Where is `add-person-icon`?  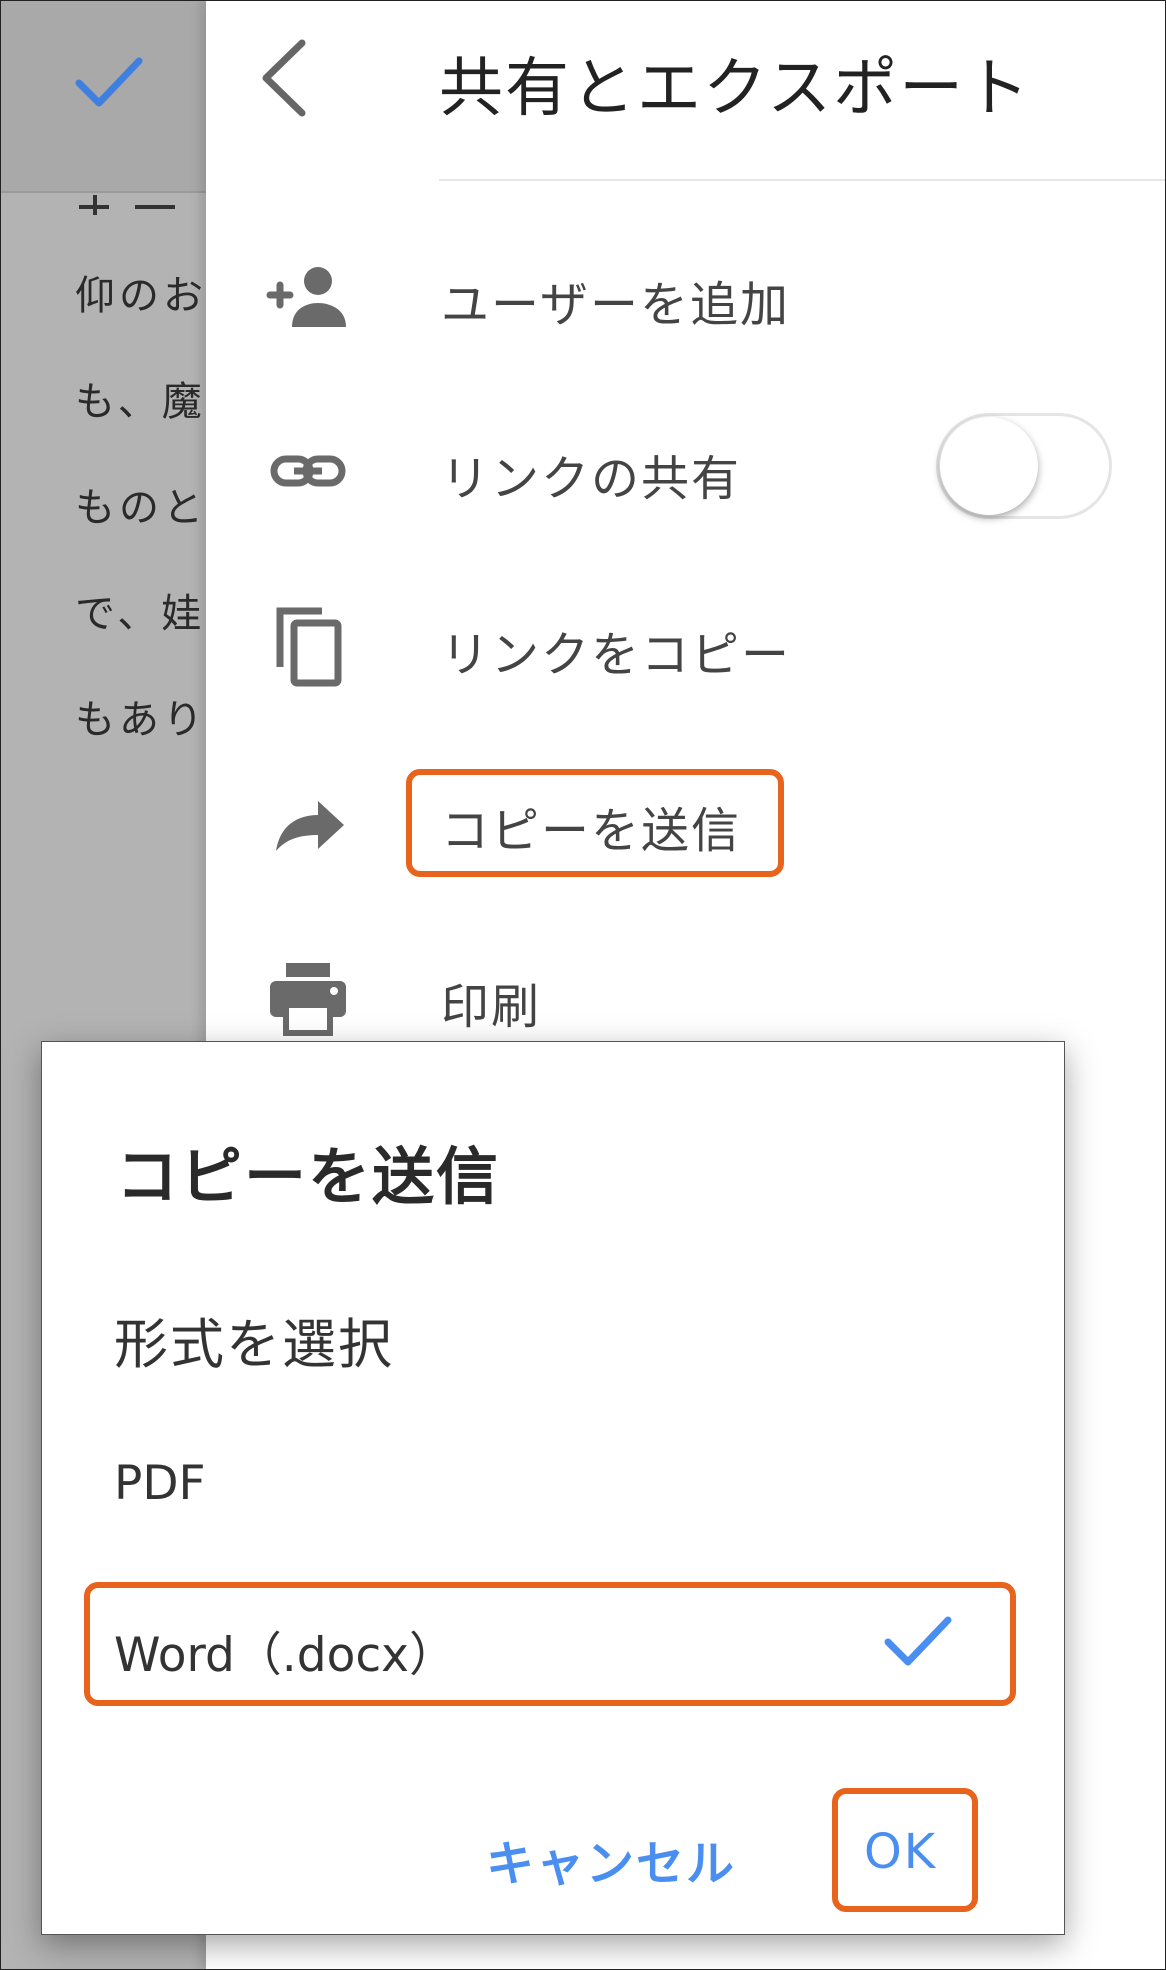
add-person-icon is located at coordinates (306, 297).